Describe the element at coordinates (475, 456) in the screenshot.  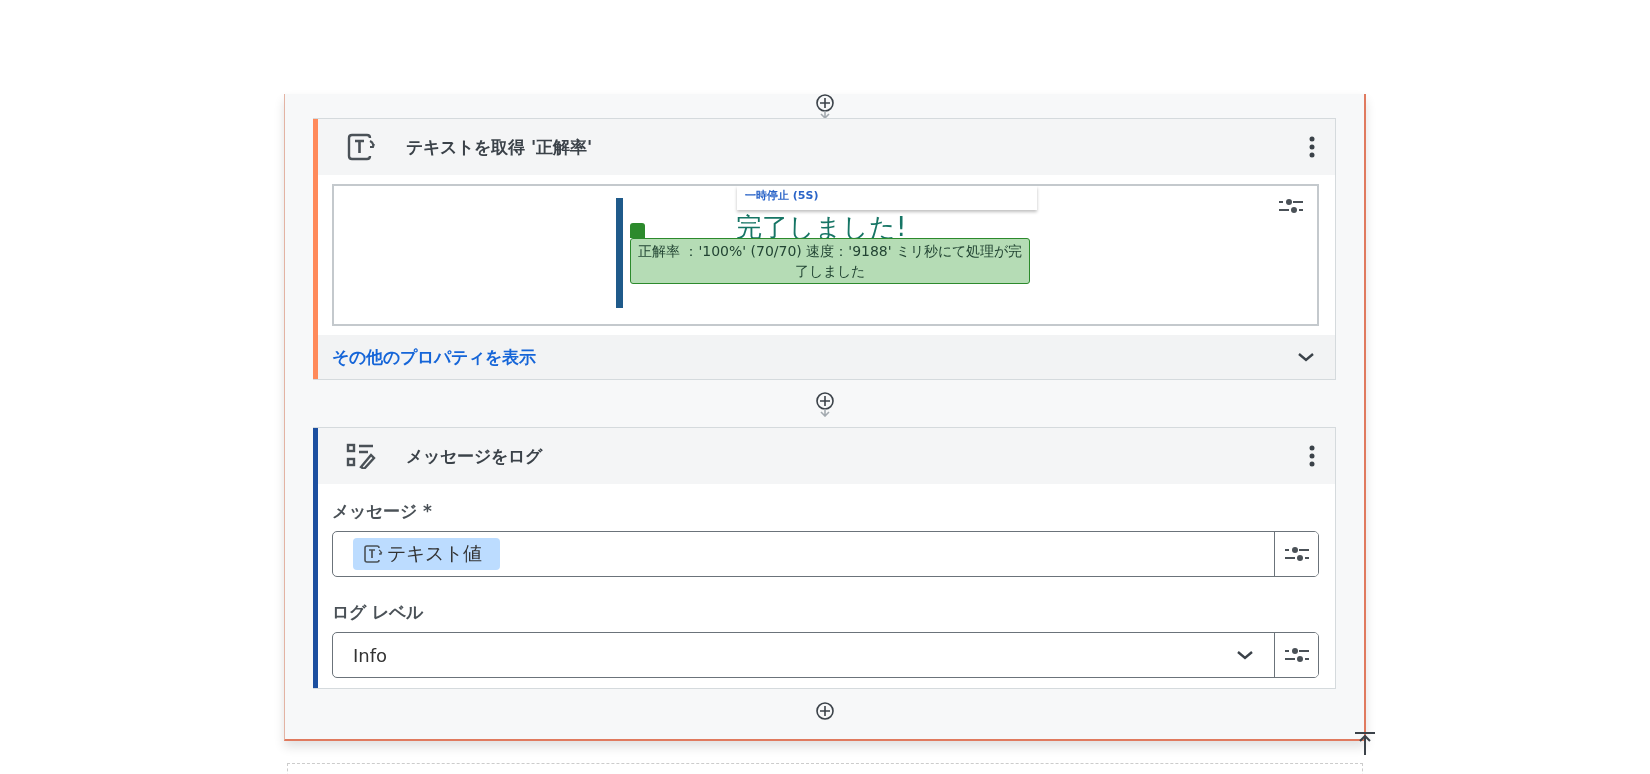
I see `step-title: メッセージをログ` at that location.